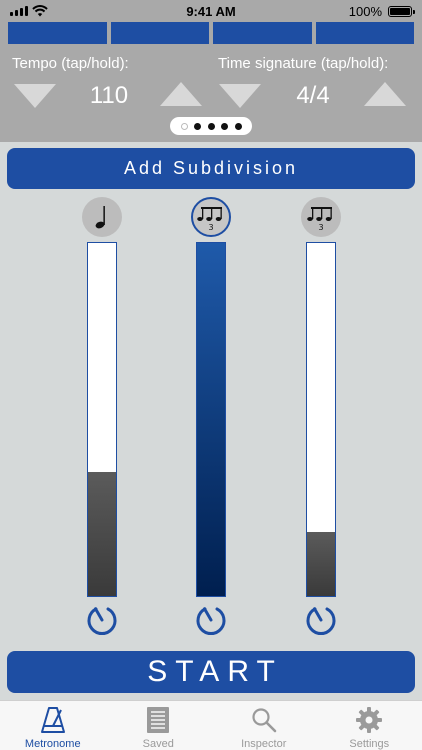 This screenshot has height=750, width=422. I want to click on subdivision-2-volume-slider, so click(211, 419).